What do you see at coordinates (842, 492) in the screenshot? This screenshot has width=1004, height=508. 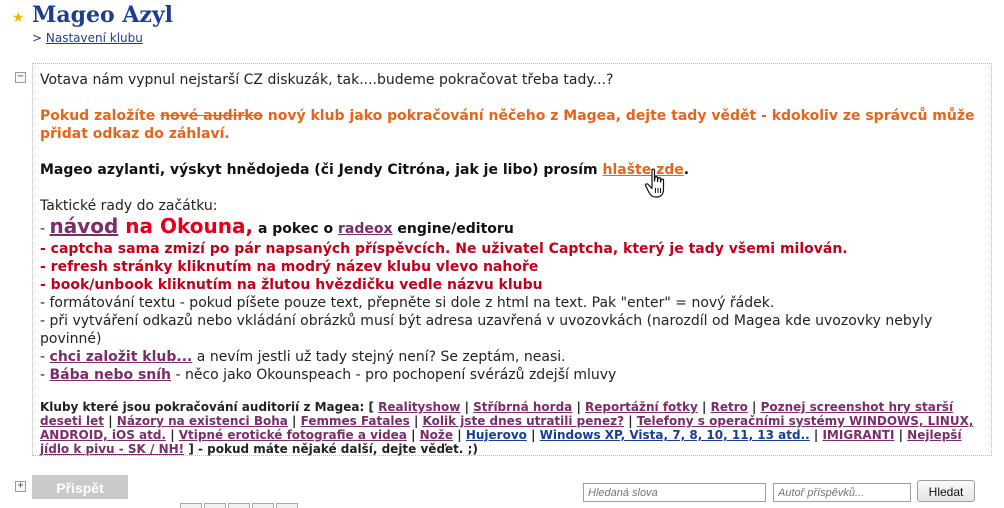 I see `author-input` at bounding box center [842, 492].